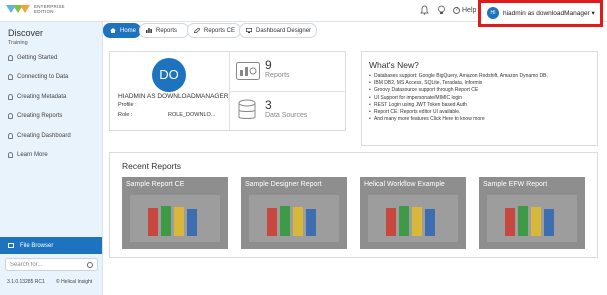 This screenshot has height=295, width=607. I want to click on sidebar-item-connecting-to-data: Connecting to Data, so click(38, 77).